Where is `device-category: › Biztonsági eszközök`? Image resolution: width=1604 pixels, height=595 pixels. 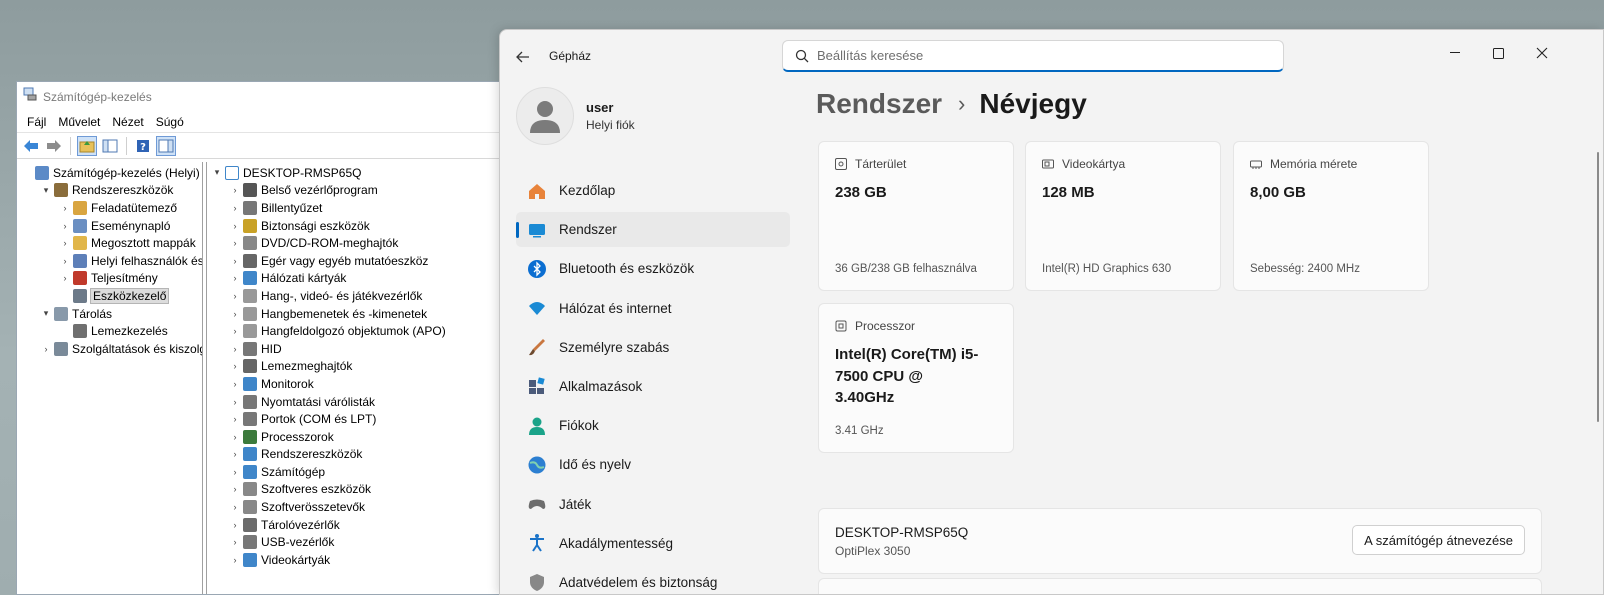
device-category: › Biztonsági eszközök is located at coordinates (361, 226).